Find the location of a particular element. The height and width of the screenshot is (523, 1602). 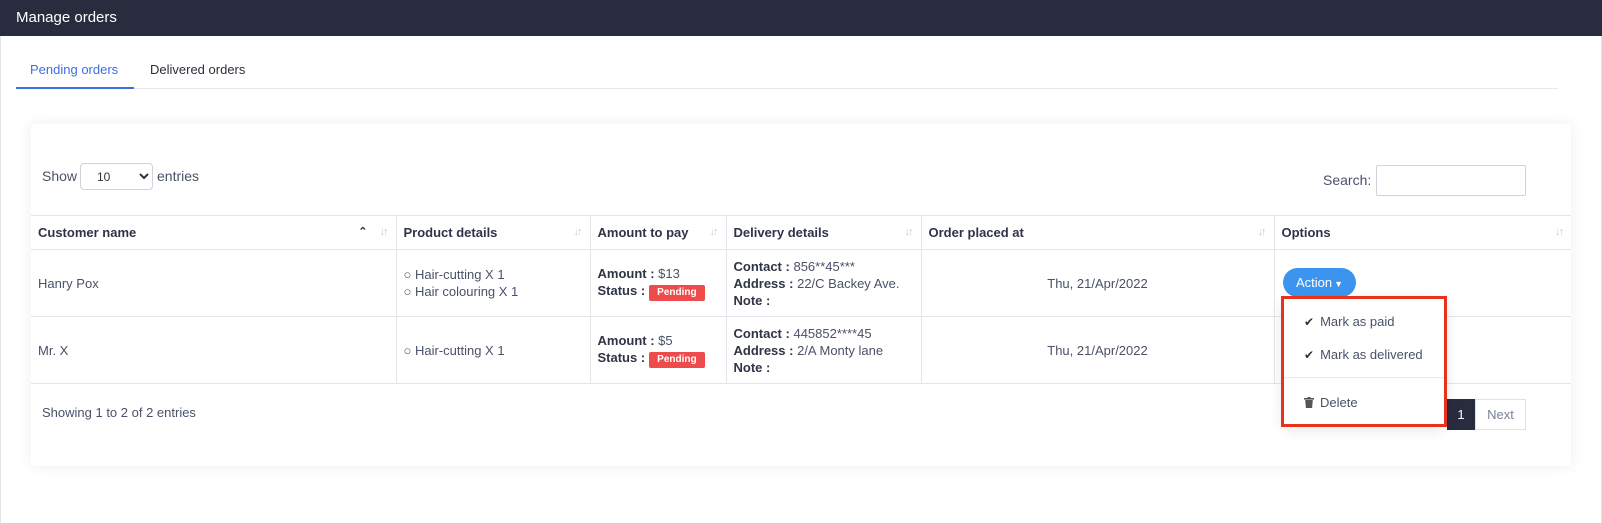

product-details: ○ Hair-cutting X 1 is located at coordinates (493, 350).